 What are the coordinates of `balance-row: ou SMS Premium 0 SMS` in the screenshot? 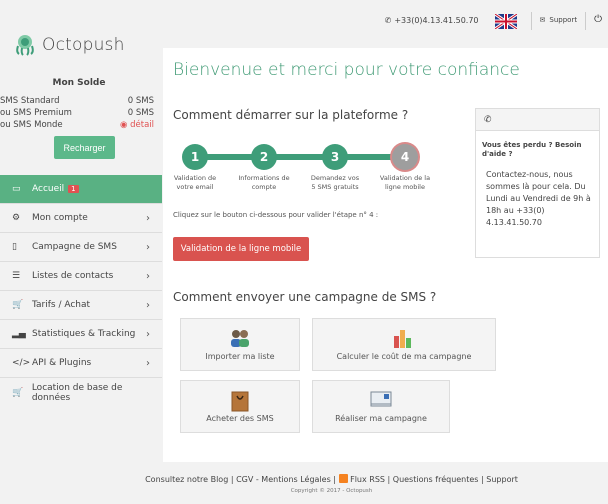 It's located at (79, 113).